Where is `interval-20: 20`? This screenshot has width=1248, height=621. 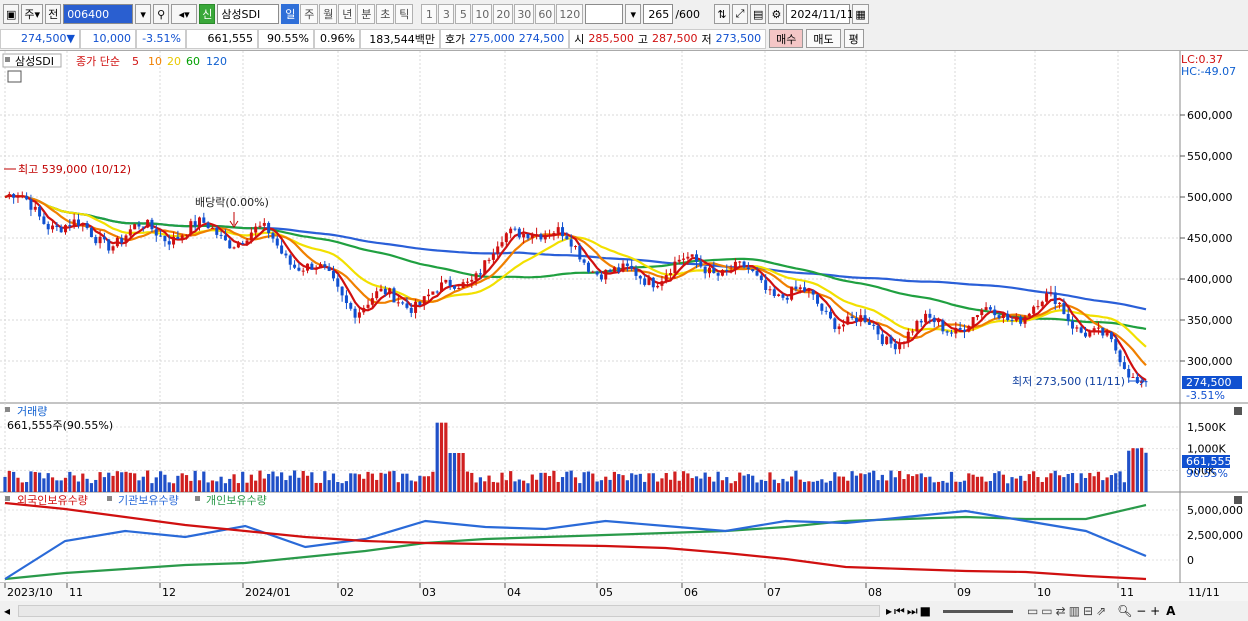
interval-20: 20 is located at coordinates (503, 14).